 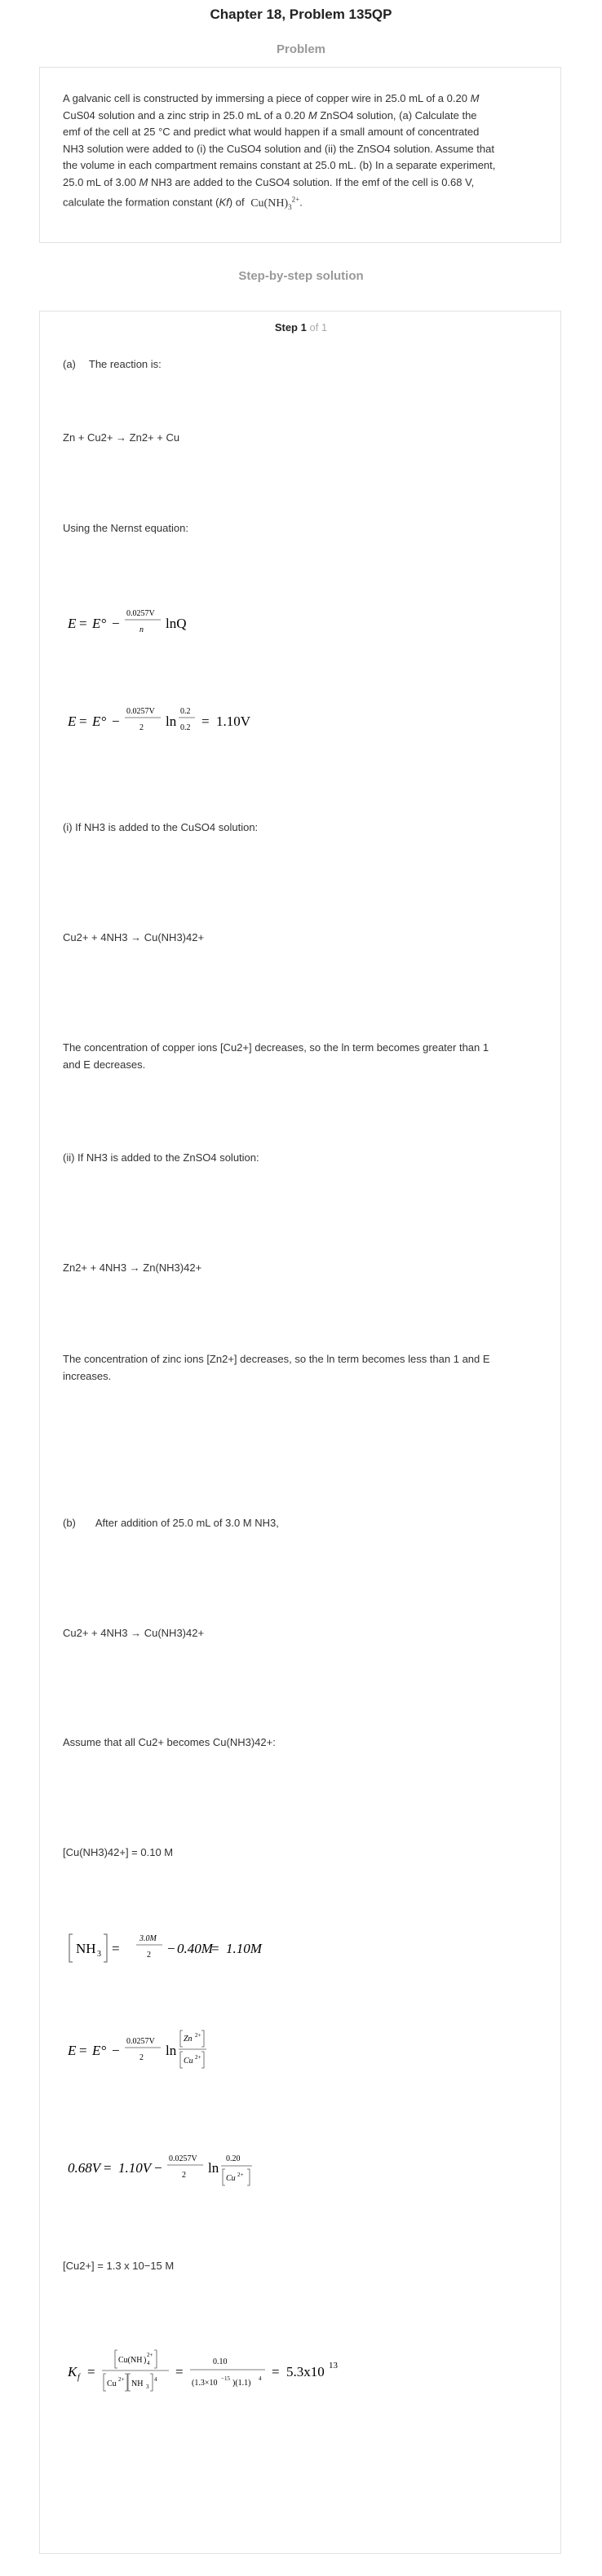 I want to click on svg-text: 5.3x10, so click(x=305, y=2371).